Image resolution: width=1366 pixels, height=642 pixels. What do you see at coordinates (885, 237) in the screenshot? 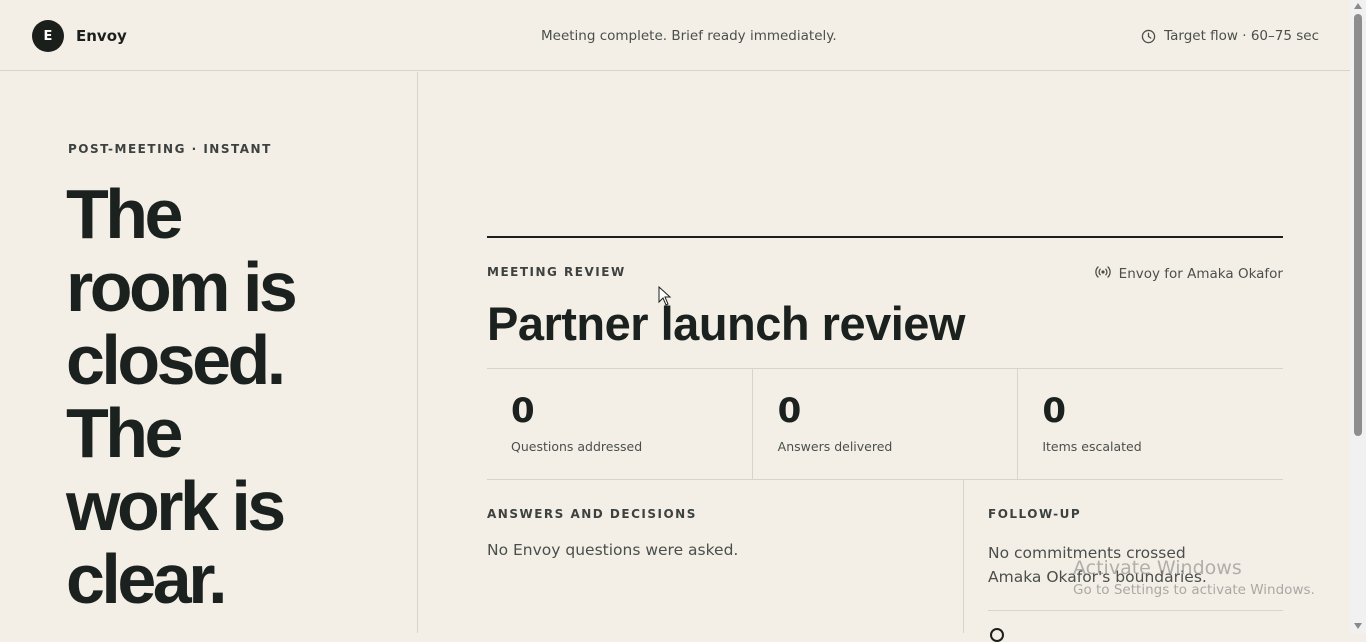
I see `review-top-rule` at bounding box center [885, 237].